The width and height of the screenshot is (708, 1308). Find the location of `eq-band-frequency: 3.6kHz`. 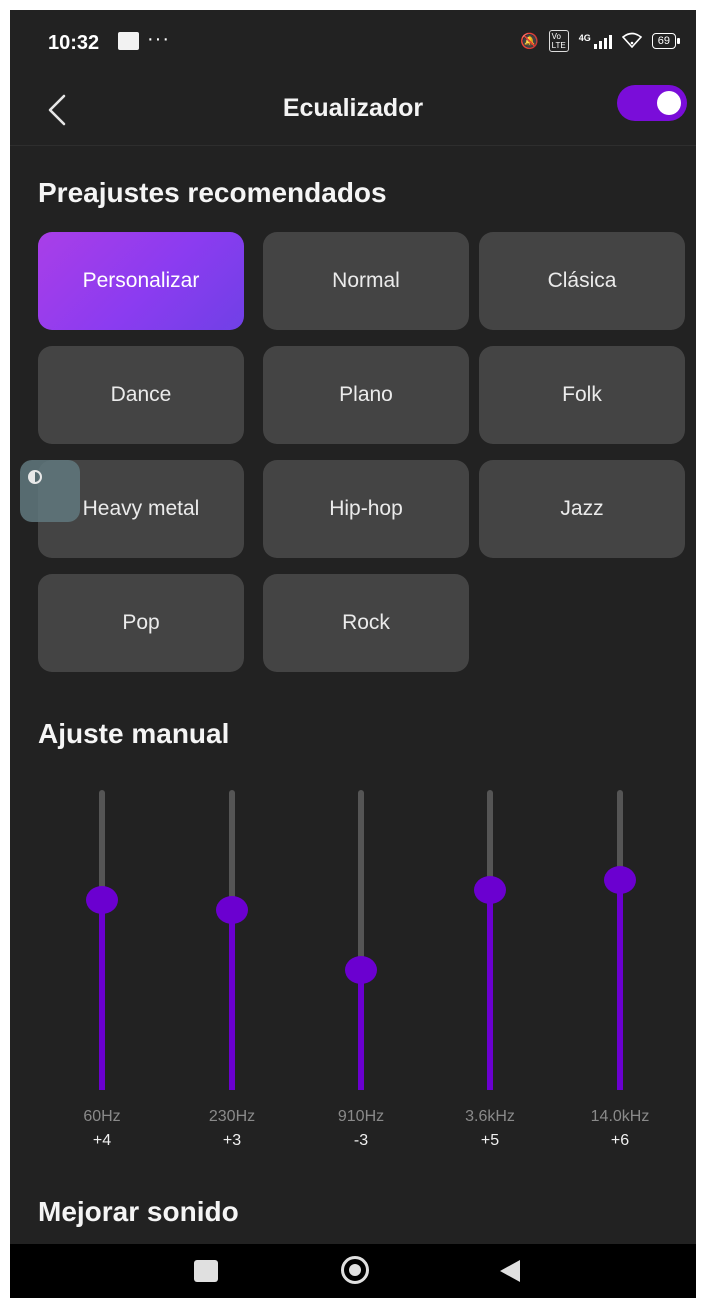

eq-band-frequency: 3.6kHz is located at coordinates (490, 1116).